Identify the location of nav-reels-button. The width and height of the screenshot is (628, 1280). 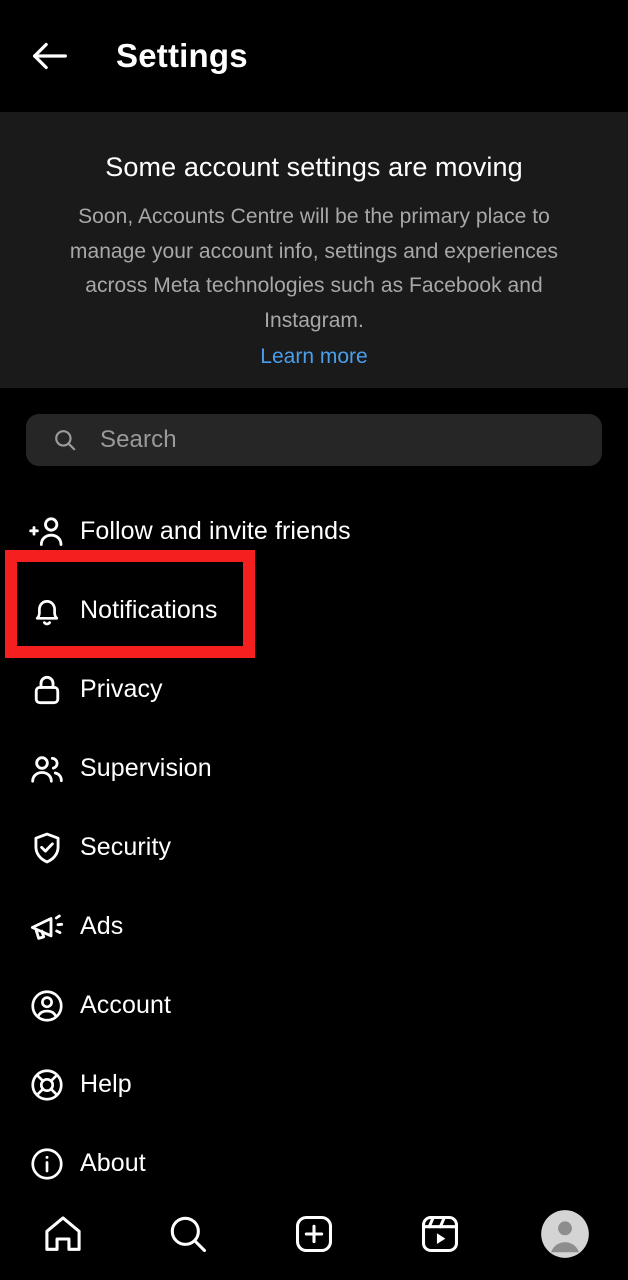
(440, 1234).